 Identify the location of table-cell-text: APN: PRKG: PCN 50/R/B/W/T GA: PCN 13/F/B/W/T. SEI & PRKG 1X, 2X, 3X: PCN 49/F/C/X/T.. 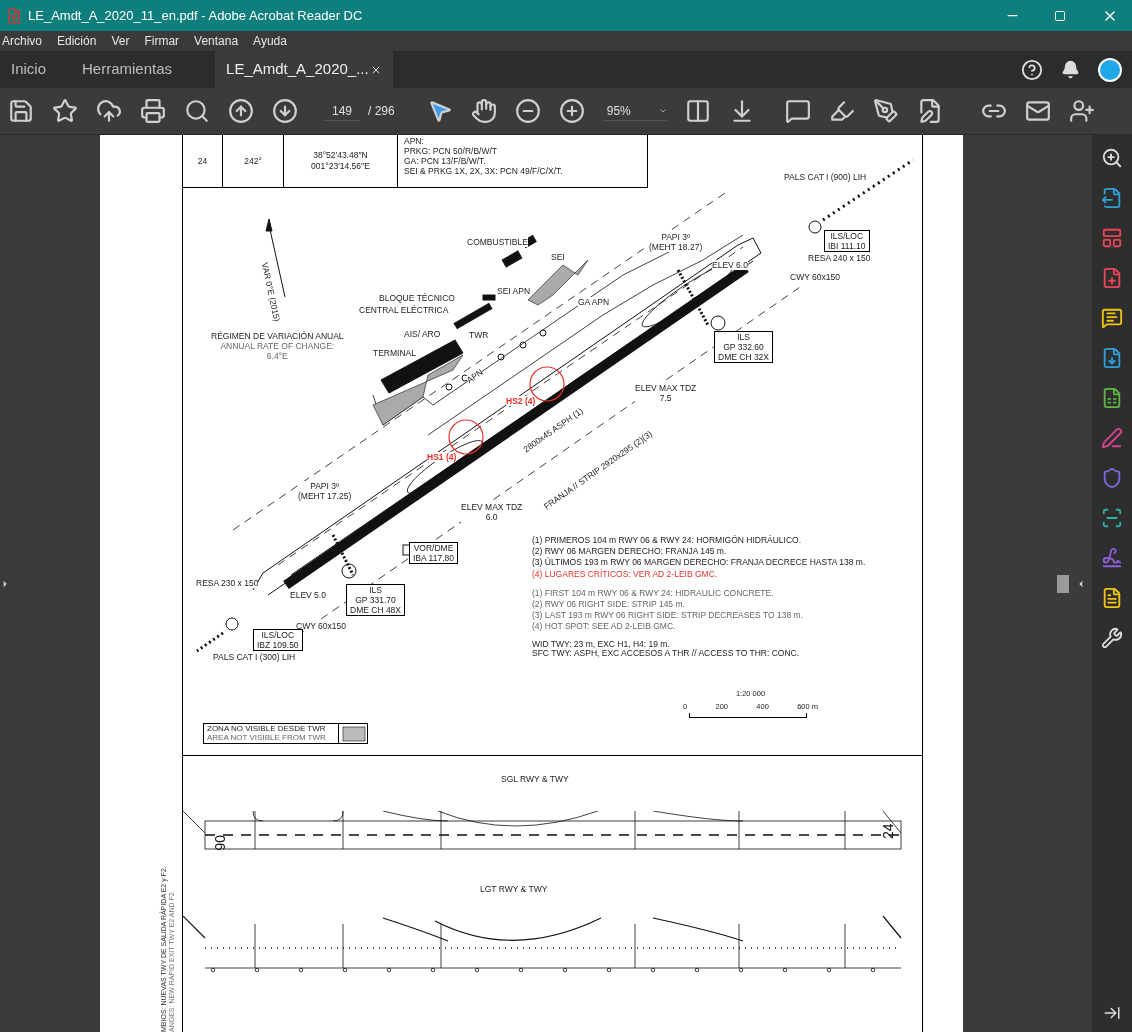
(483, 156).